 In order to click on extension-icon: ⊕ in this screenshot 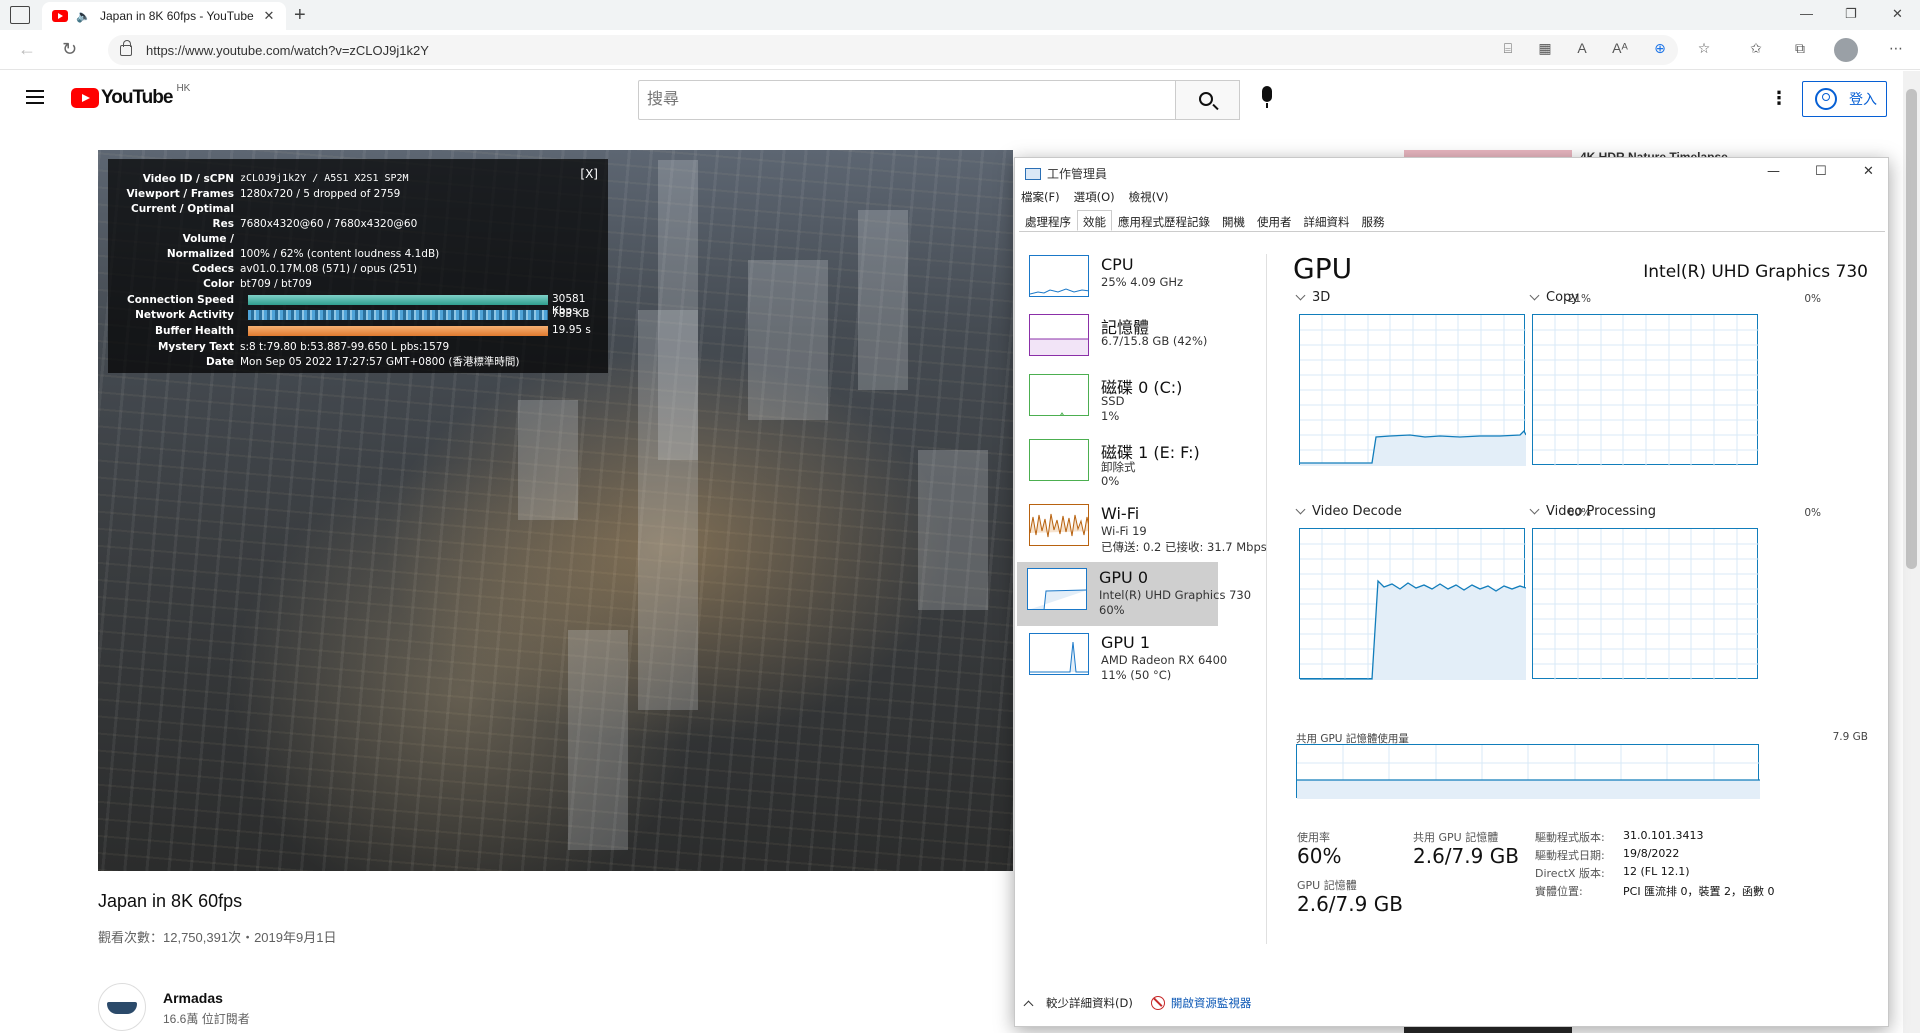, I will do `click(1660, 50)`.